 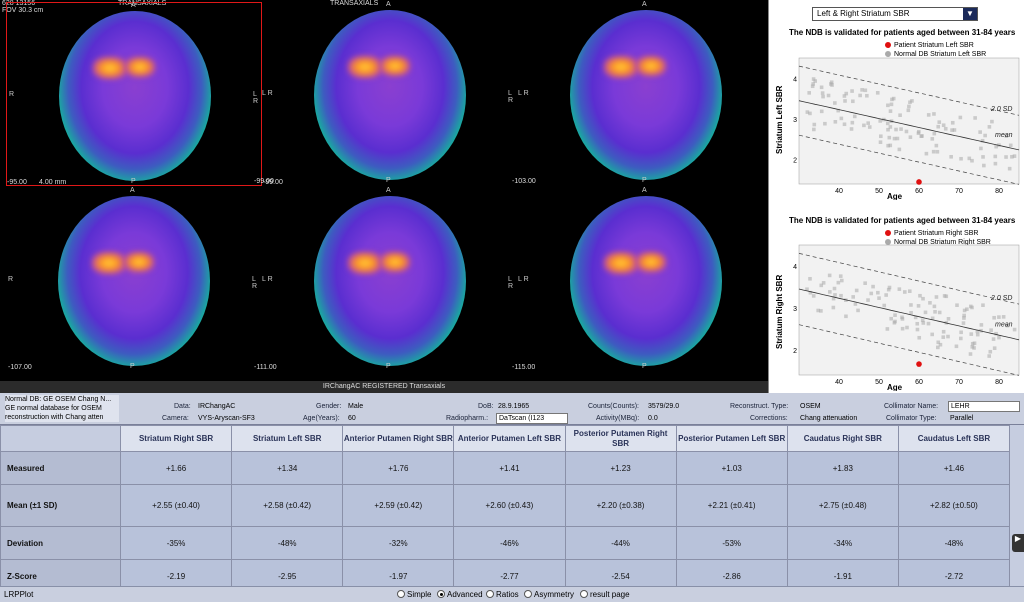 I want to click on slice-position: -103.00, so click(x=524, y=181).